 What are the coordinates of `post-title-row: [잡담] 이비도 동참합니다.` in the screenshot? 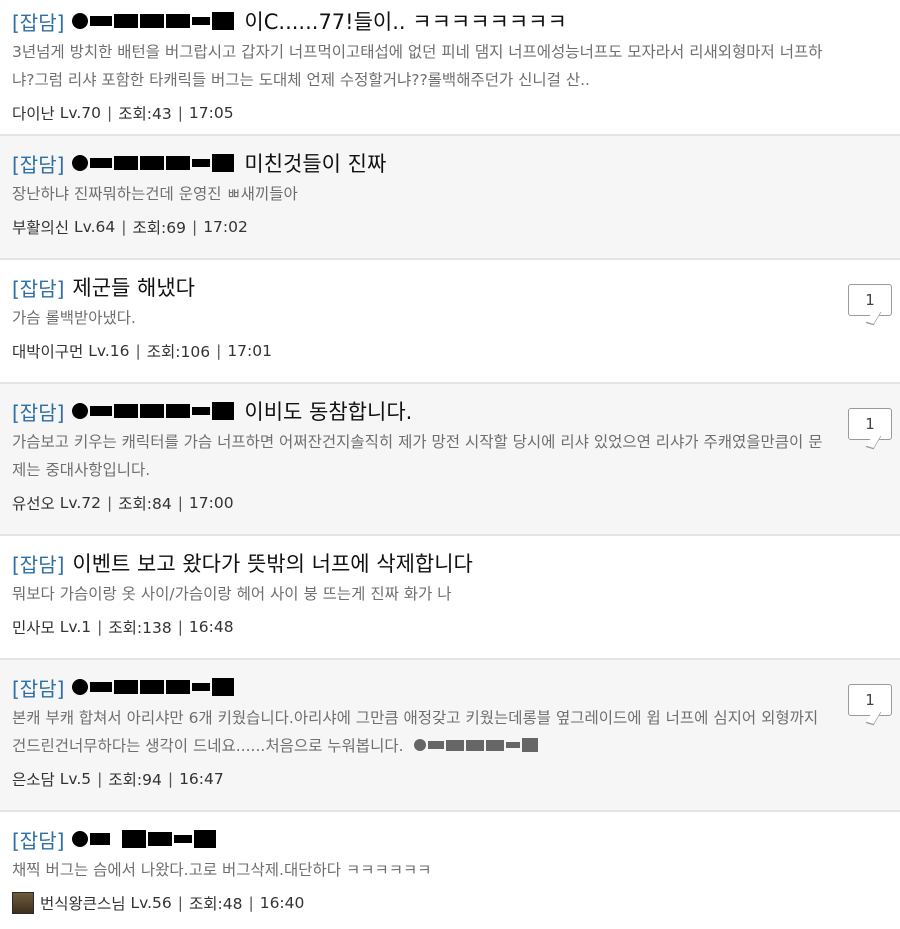 It's located at (424, 411).